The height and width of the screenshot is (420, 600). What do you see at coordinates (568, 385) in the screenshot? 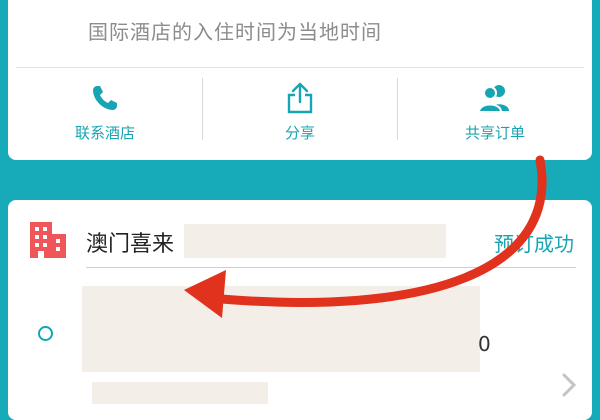
I see `chevron-right-icon` at bounding box center [568, 385].